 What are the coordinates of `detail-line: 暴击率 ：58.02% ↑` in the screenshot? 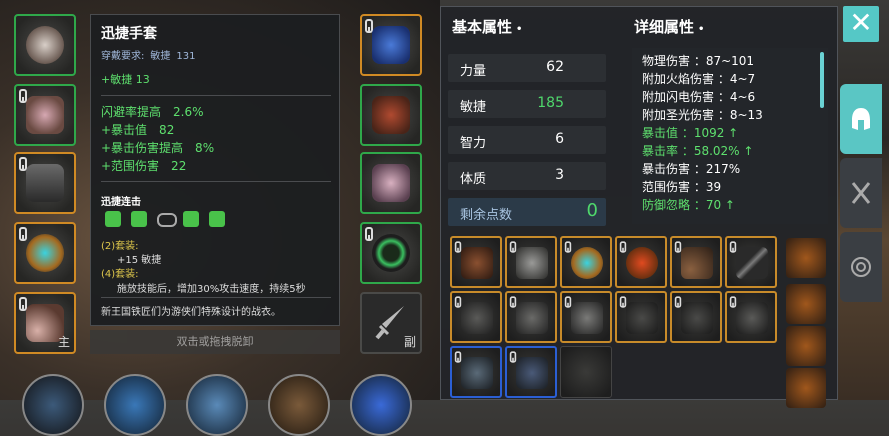 It's located at (698, 151).